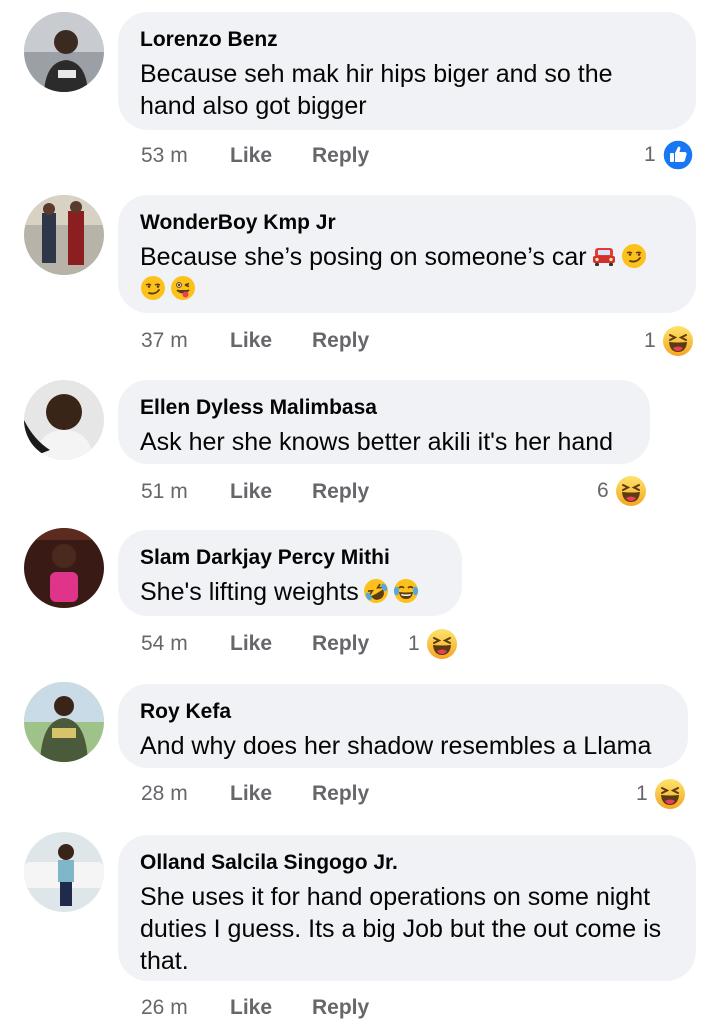 The image size is (720, 1027). Describe the element at coordinates (164, 644) in the screenshot. I see `comment-time: 54 m` at that location.